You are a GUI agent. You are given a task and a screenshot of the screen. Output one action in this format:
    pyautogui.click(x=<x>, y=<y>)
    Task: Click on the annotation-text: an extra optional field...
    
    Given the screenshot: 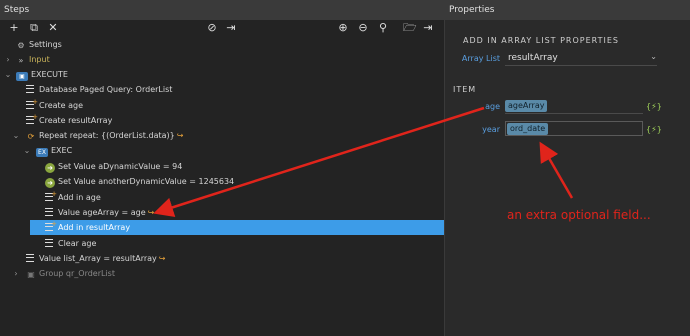 What is the action you would take?
    pyautogui.click(x=579, y=215)
    